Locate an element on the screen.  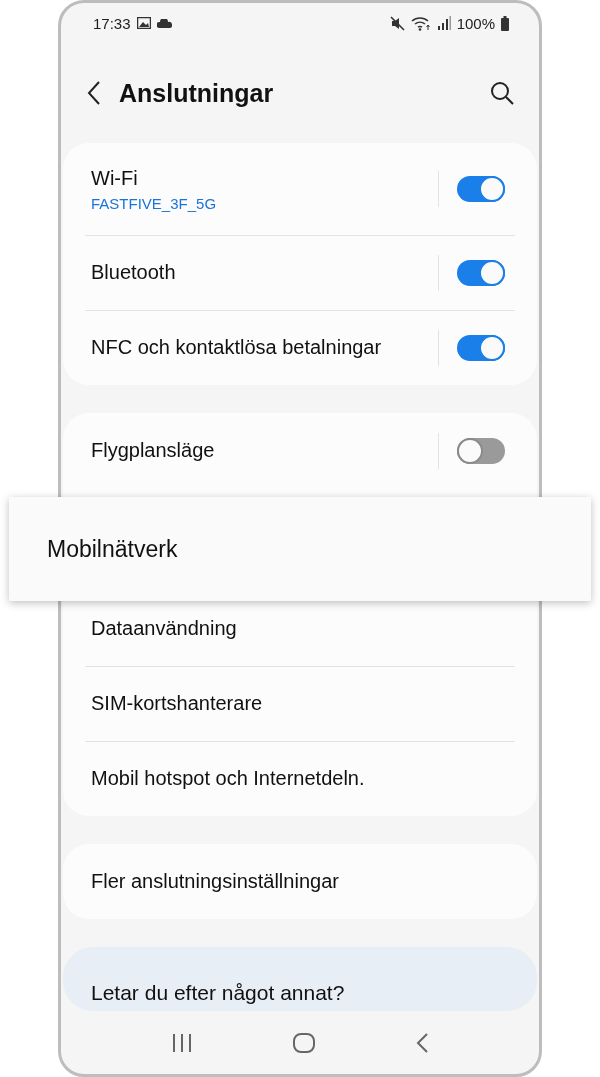
setting-label: Mobil hotspot och Internetdeln. is located at coordinates (298, 778).